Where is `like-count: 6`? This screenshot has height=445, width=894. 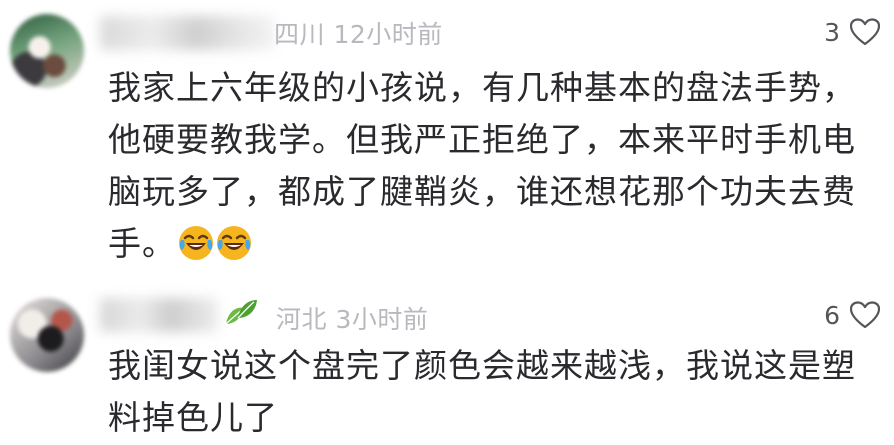 like-count: 6 is located at coordinates (832, 315).